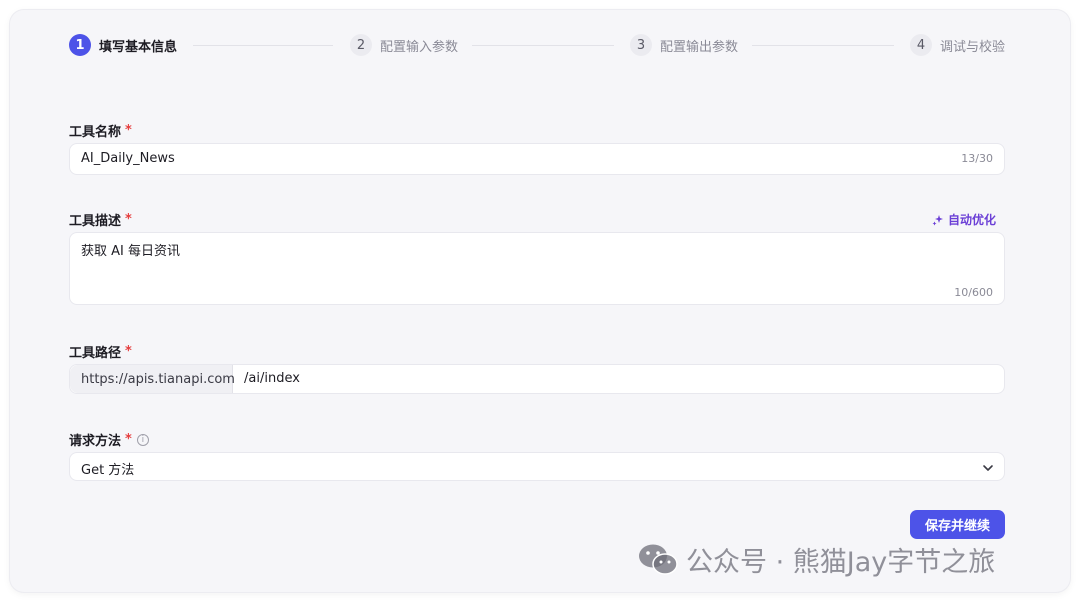  Describe the element at coordinates (937, 219) in the screenshot. I see `sparkle-icon` at that location.